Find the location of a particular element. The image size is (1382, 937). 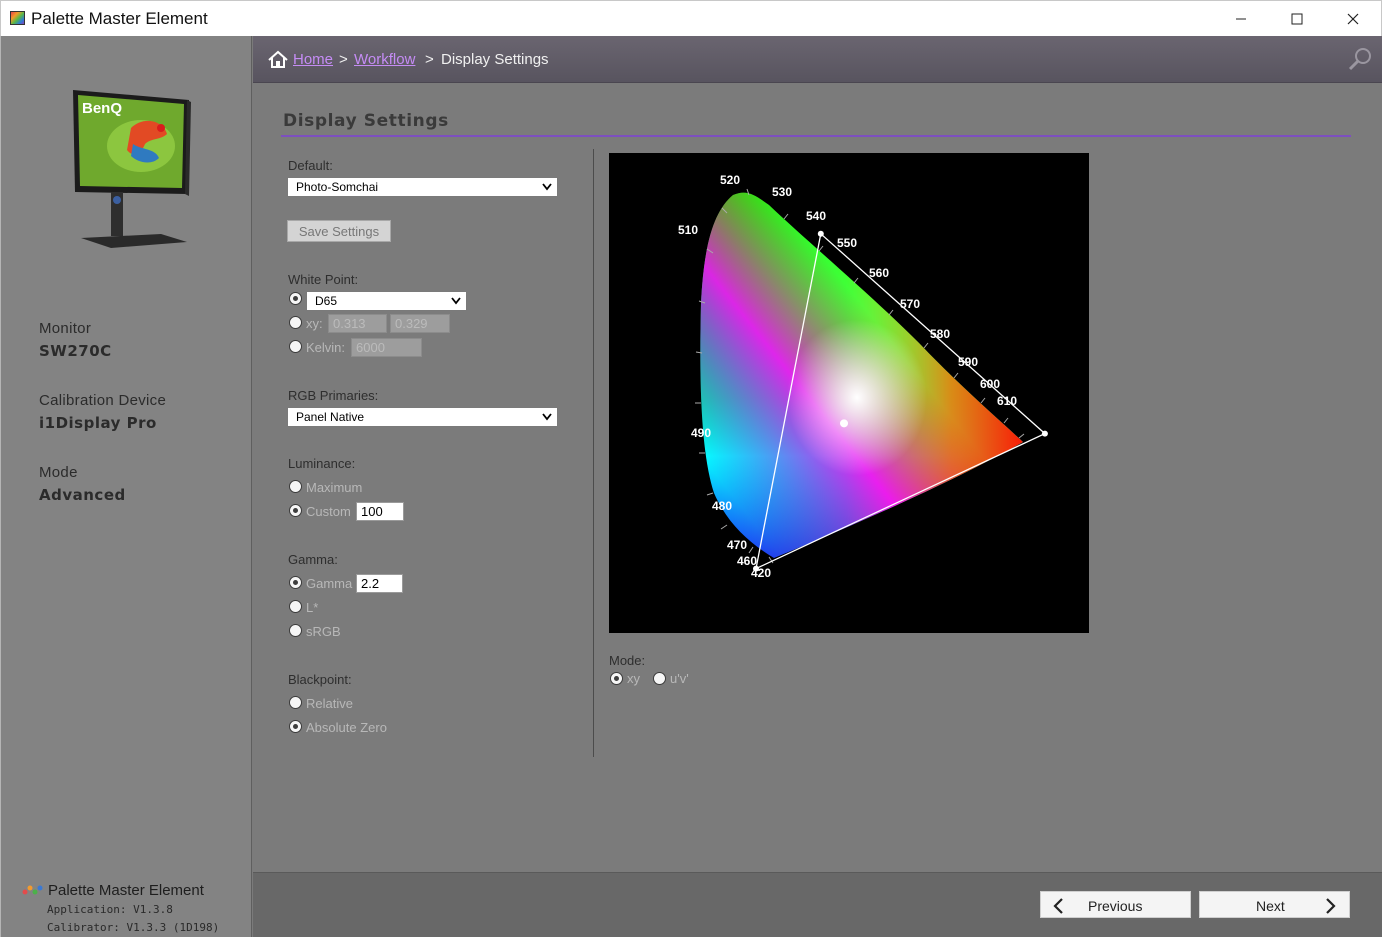

breadcrumb-current: Display Settings is located at coordinates (495, 59).